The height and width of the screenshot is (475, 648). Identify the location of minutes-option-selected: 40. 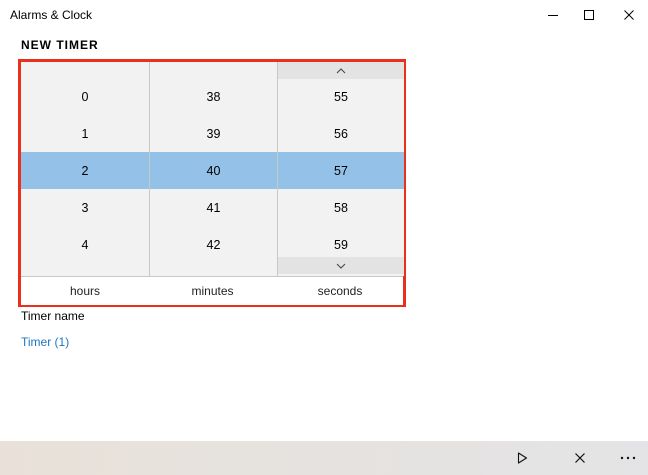
(213, 170).